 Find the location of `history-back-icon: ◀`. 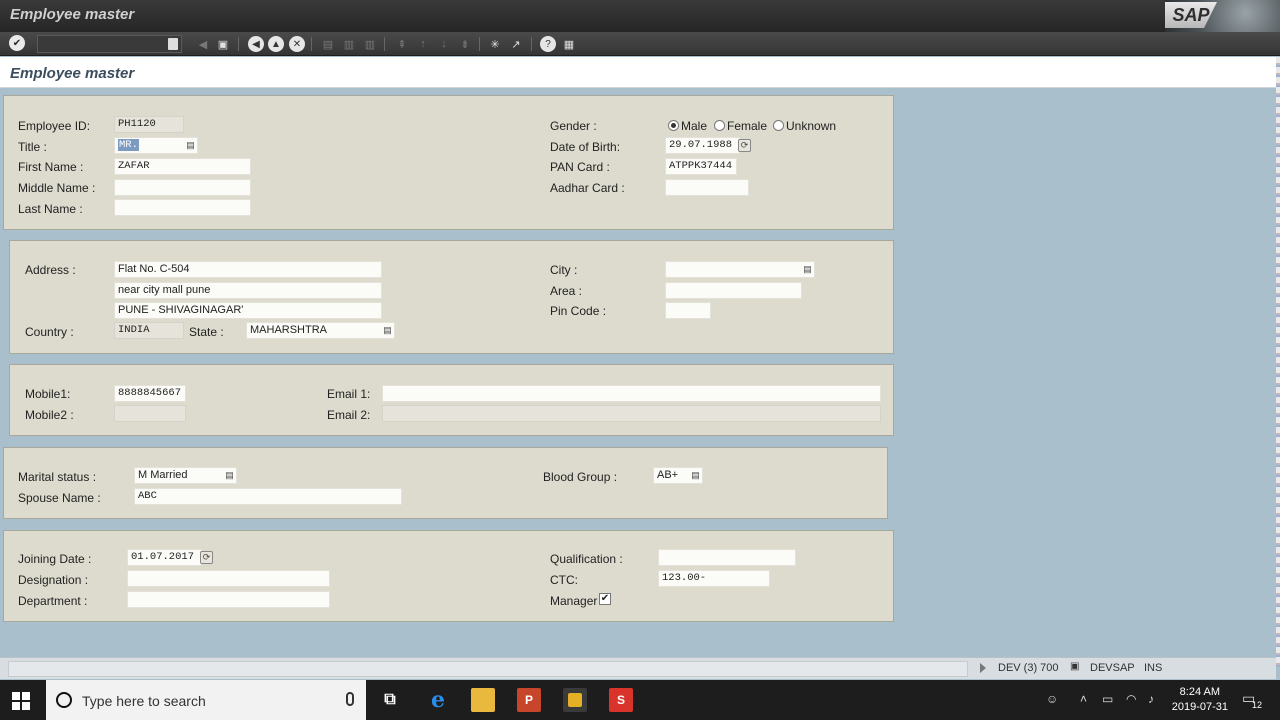

history-back-icon: ◀ is located at coordinates (203, 44).